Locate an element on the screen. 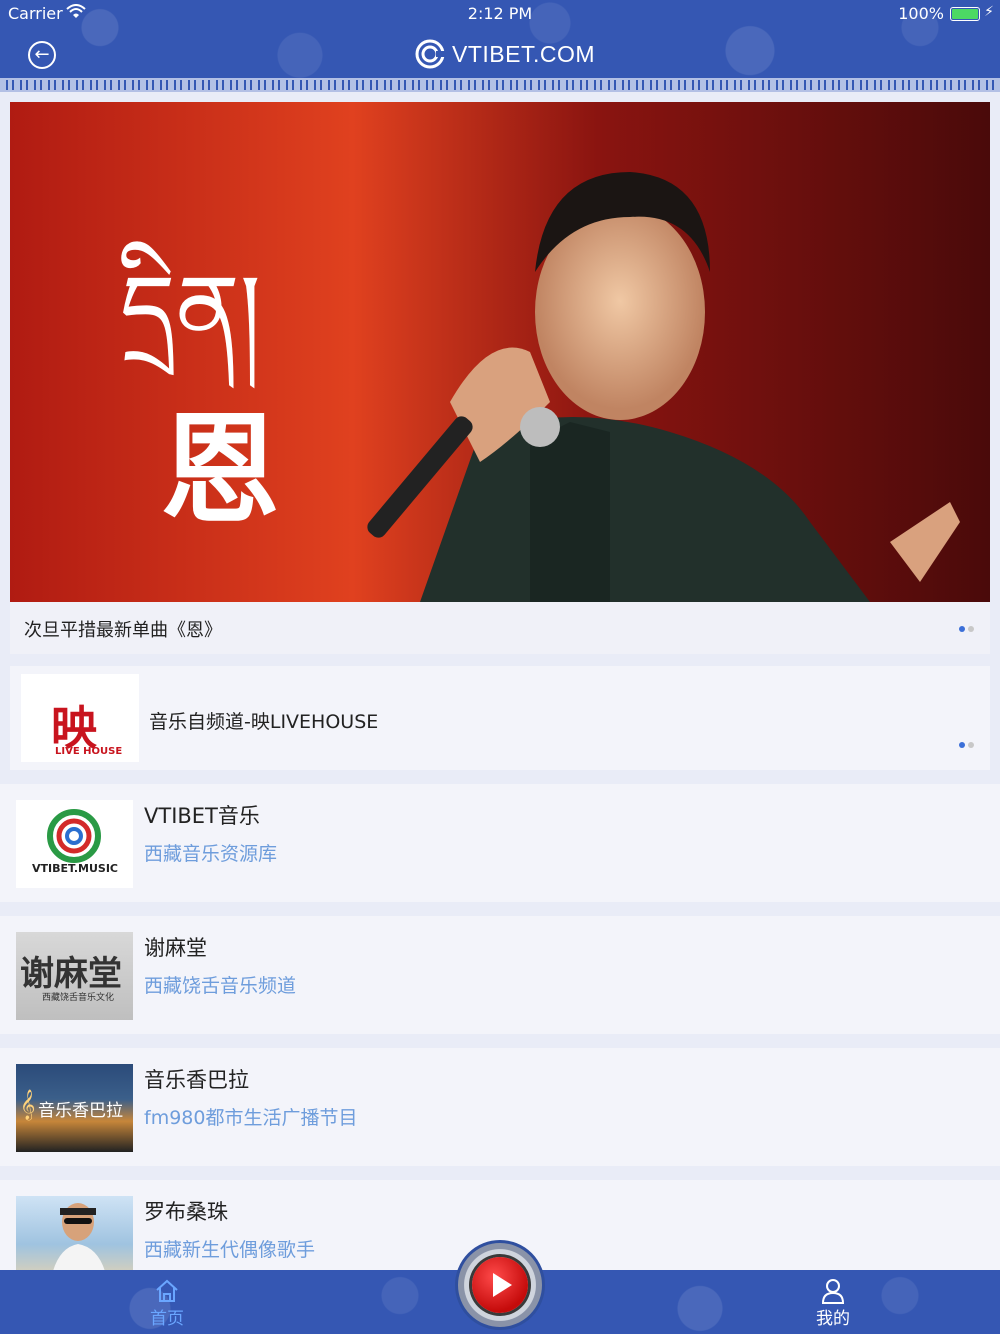  list-item-subtitle: fm980都市生活广播节目 is located at coordinates (251, 1118).